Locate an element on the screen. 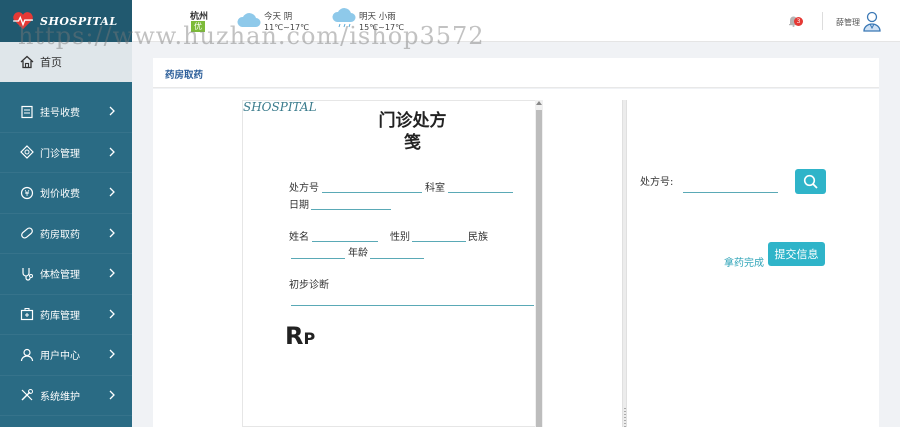 The image size is (900, 427). sidebar-item-user-center: 用户中心 is located at coordinates (66, 355).